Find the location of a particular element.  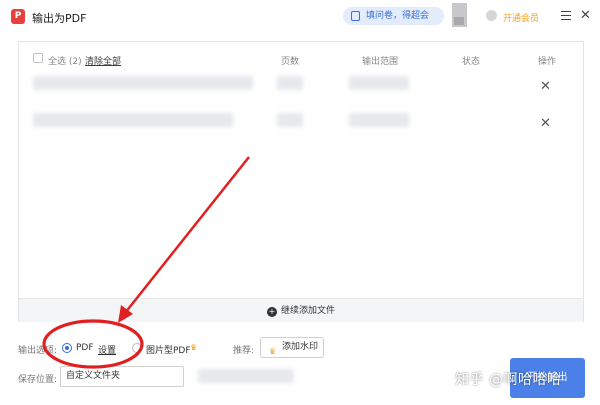

column-pages: 页数 is located at coordinates (290, 62).